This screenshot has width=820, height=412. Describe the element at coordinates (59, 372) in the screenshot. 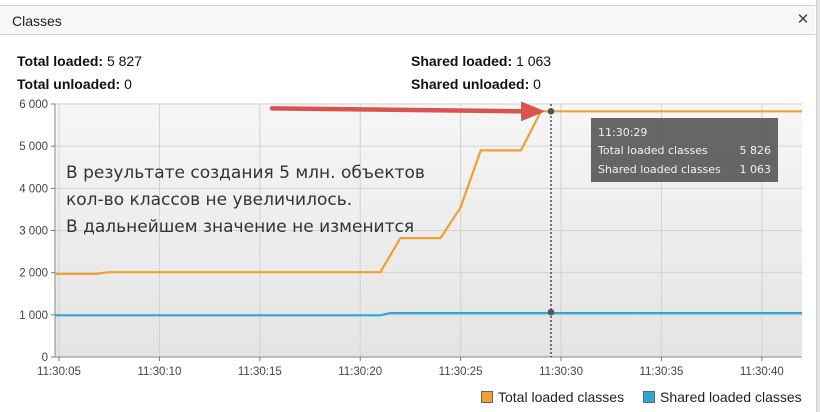

I see `x-tick-label: 11:30:05` at that location.